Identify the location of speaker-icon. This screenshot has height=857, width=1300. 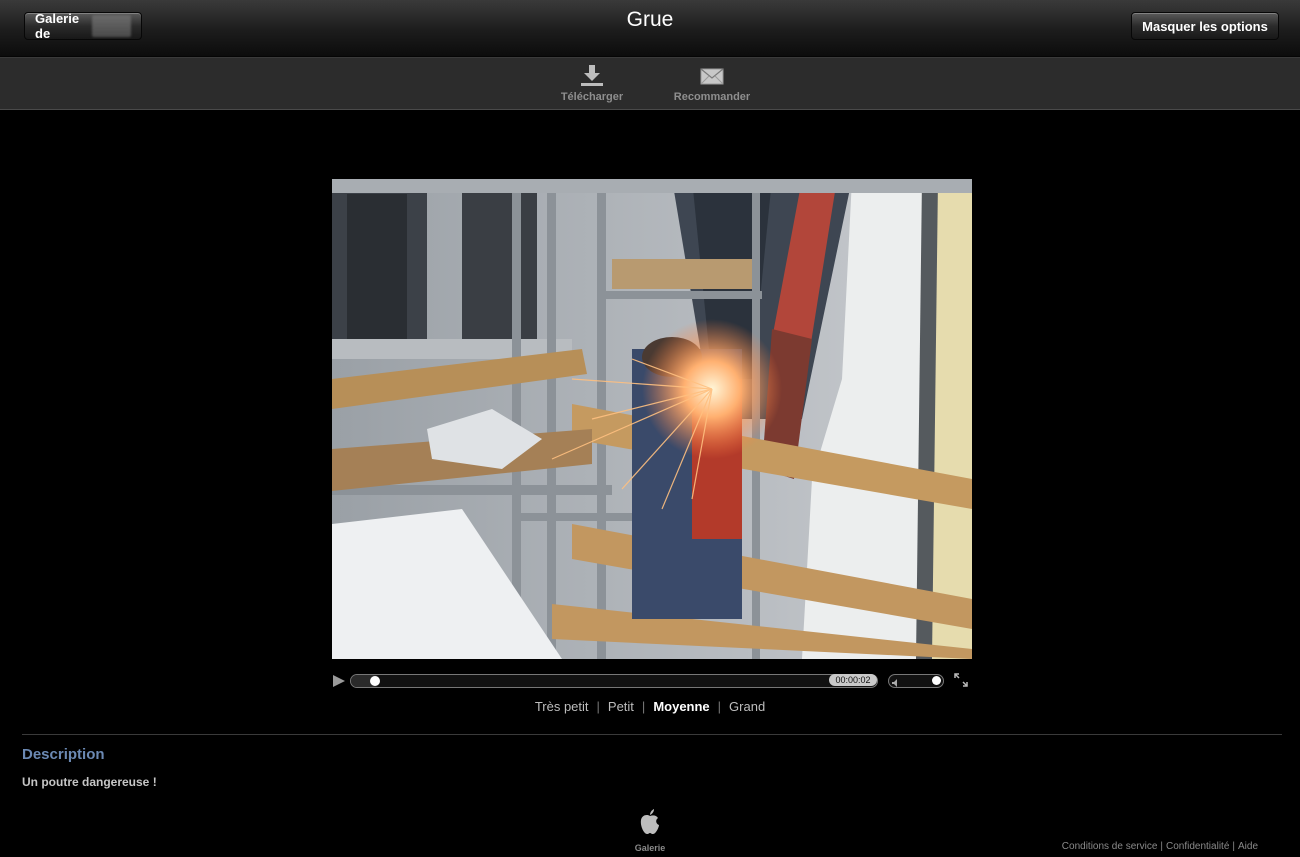
(896, 684).